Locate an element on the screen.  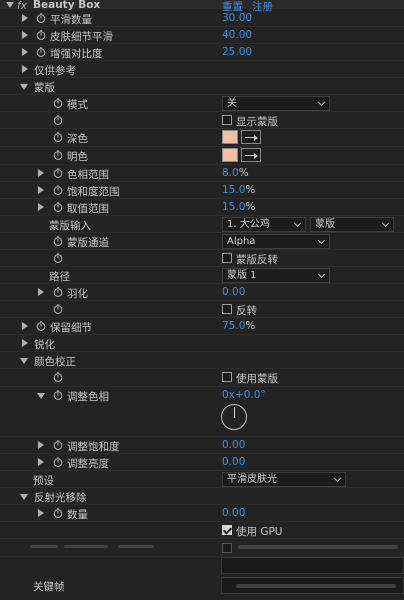
mode-dropdown: 关 is located at coordinates (276, 103).